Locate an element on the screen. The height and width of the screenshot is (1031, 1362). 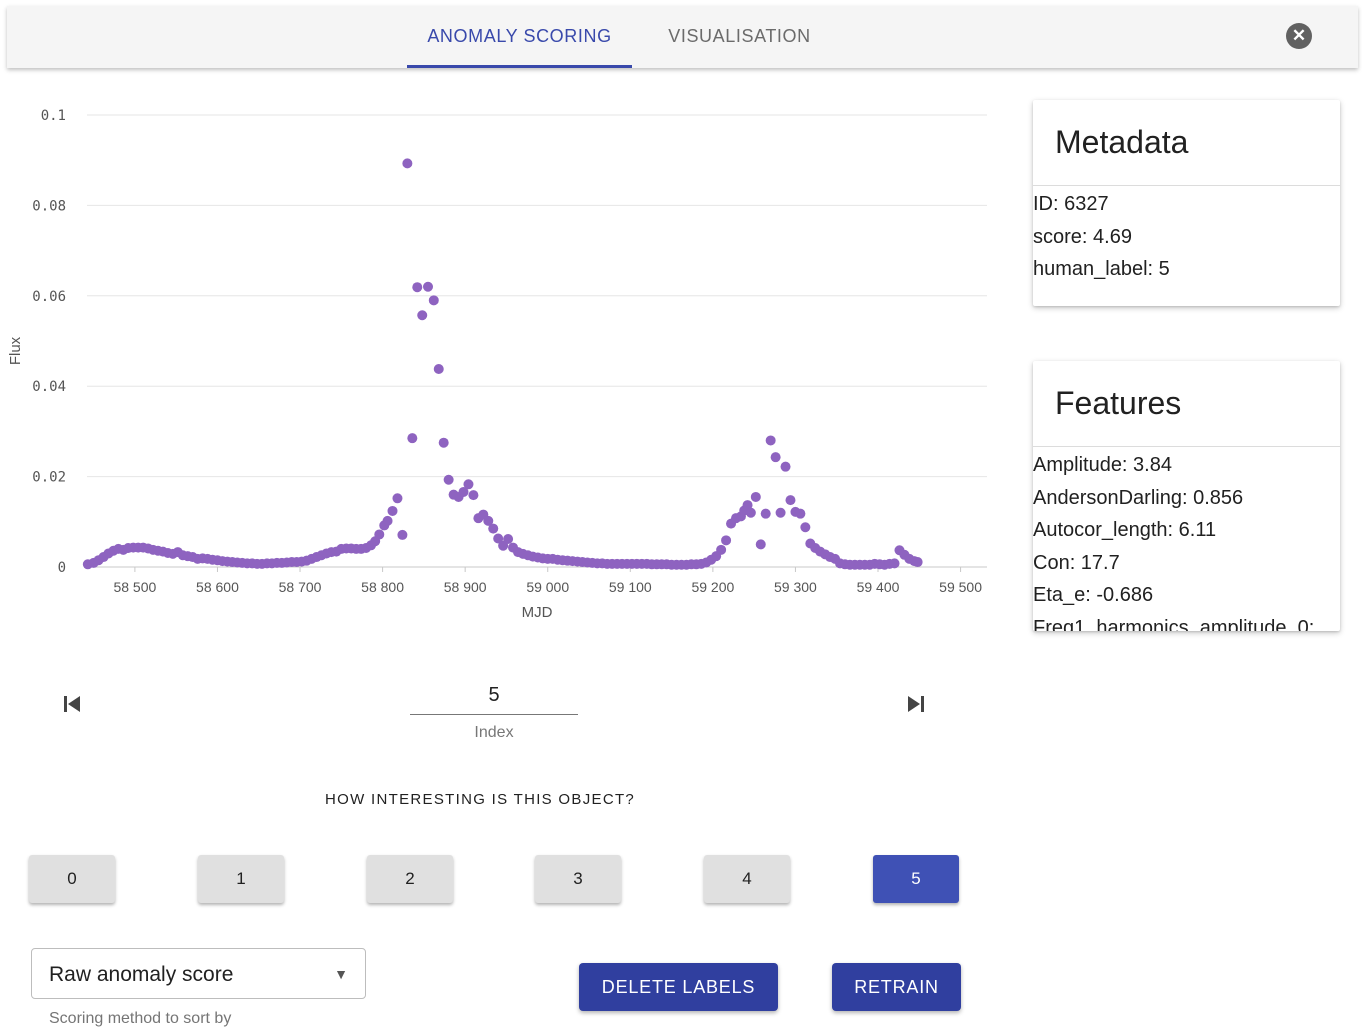
skip-next-icon is located at coordinates (916, 704).